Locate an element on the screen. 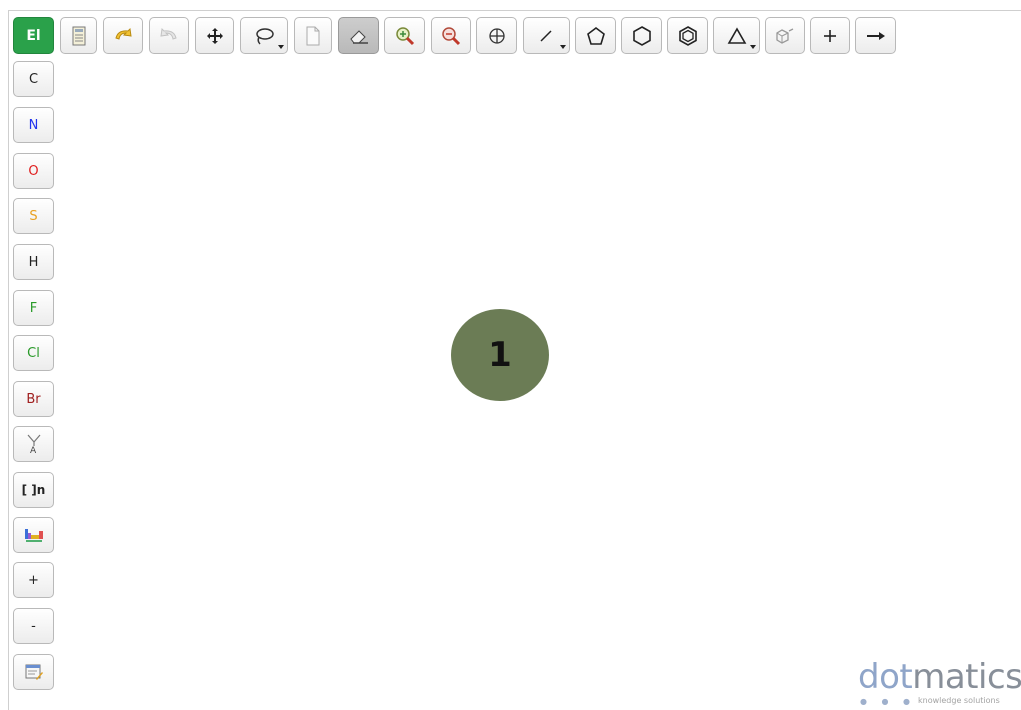 The height and width of the screenshot is (710, 1021). atom-s-button: S is located at coordinates (33, 216).